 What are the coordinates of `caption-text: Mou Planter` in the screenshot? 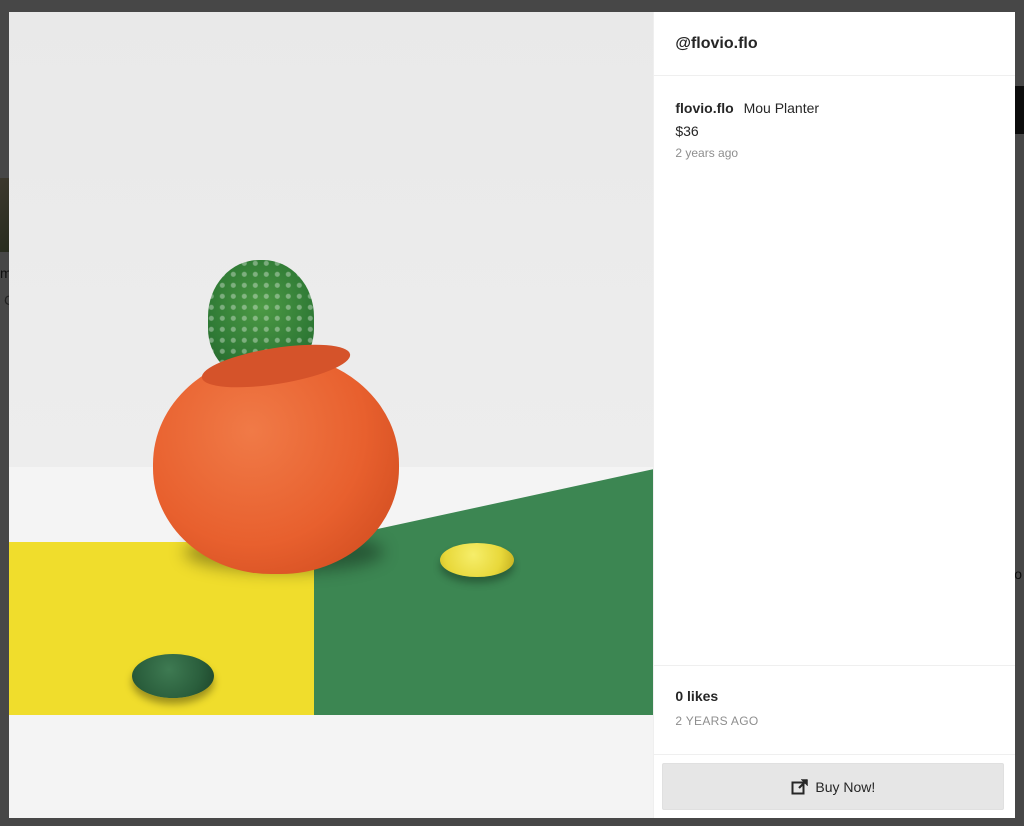 It's located at (781, 108).